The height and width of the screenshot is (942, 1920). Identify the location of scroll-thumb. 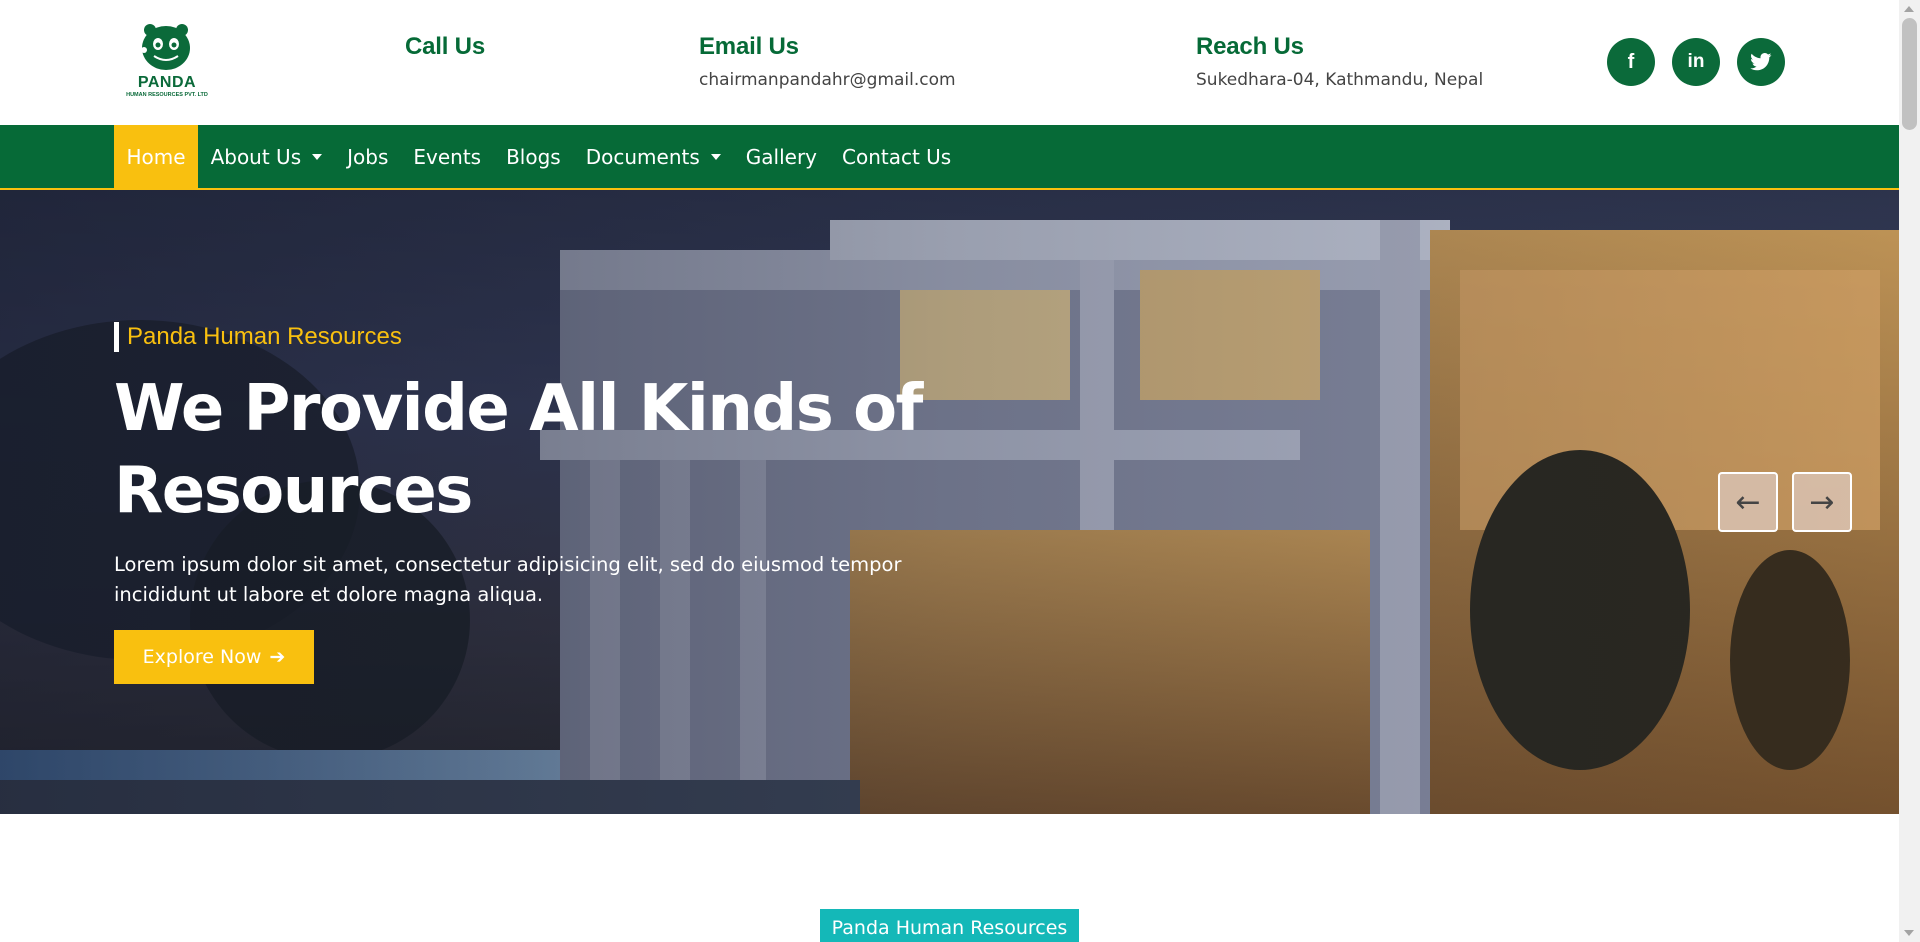
(1909, 74).